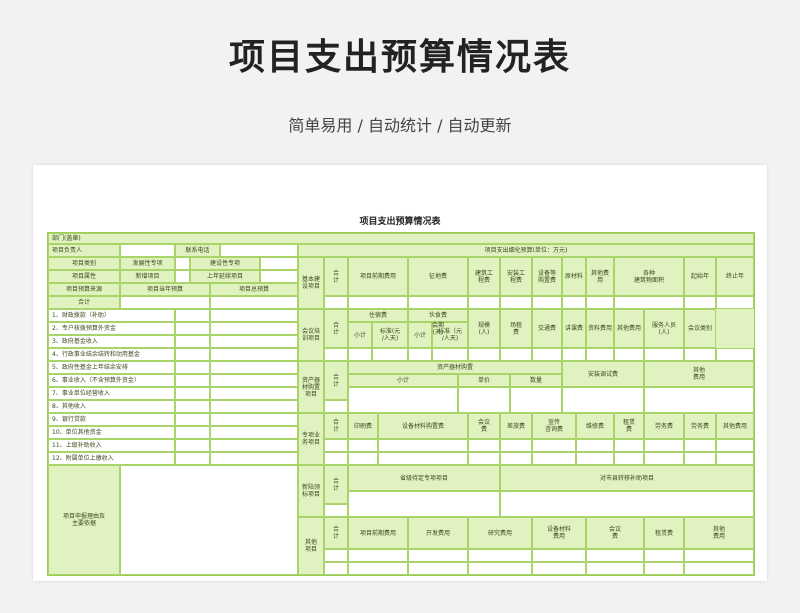 This screenshot has width=800, height=613. Describe the element at coordinates (279, 263) in the screenshot. I see `category-opt2-check` at that location.